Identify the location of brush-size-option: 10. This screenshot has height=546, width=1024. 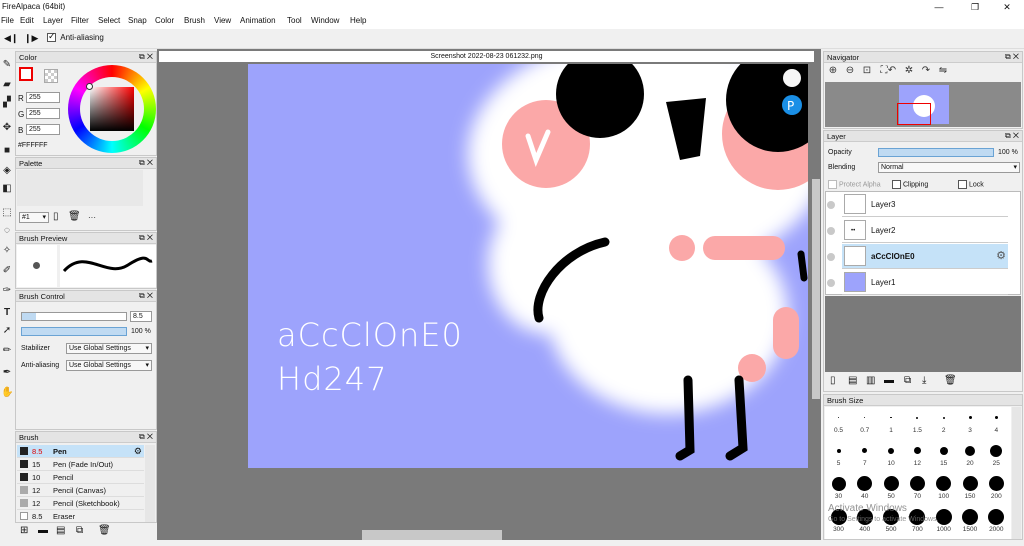
(891, 454).